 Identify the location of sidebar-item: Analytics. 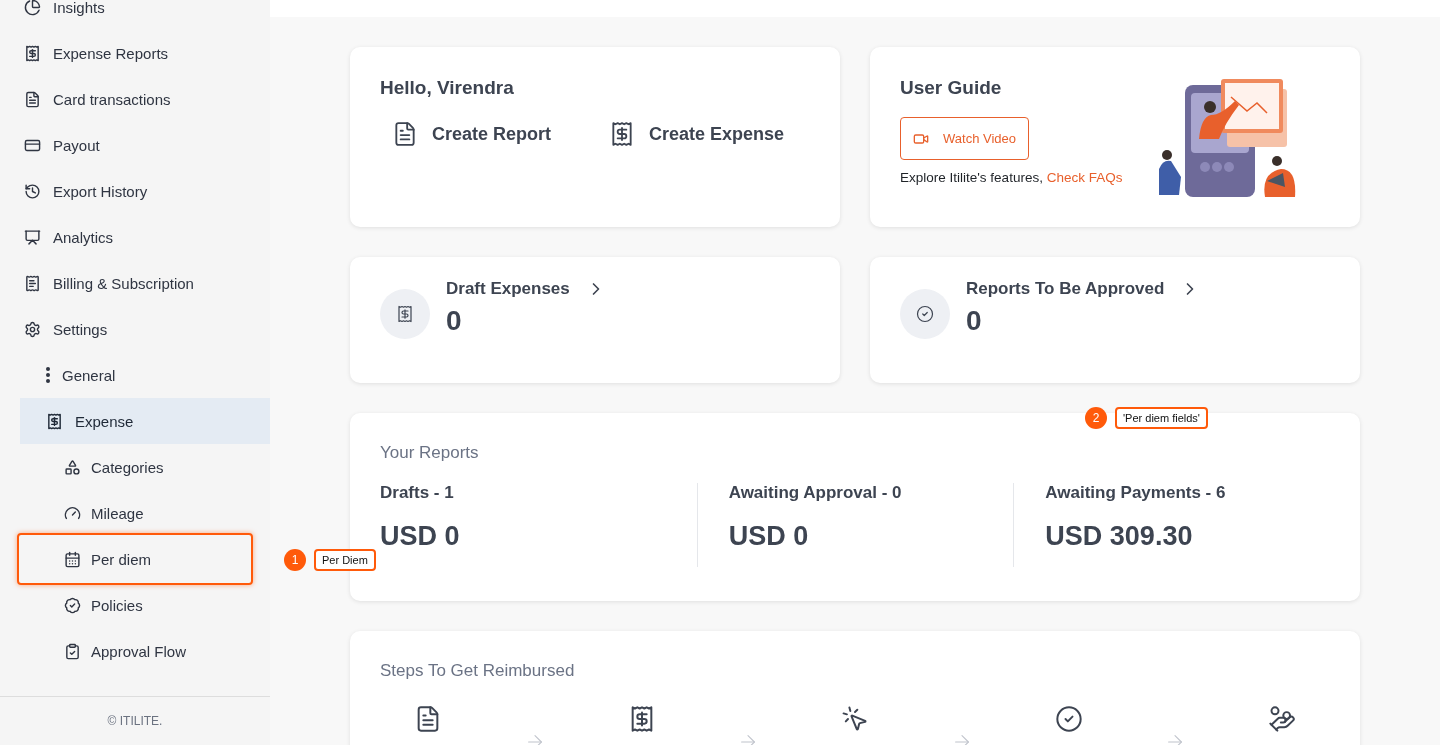
(135, 237).